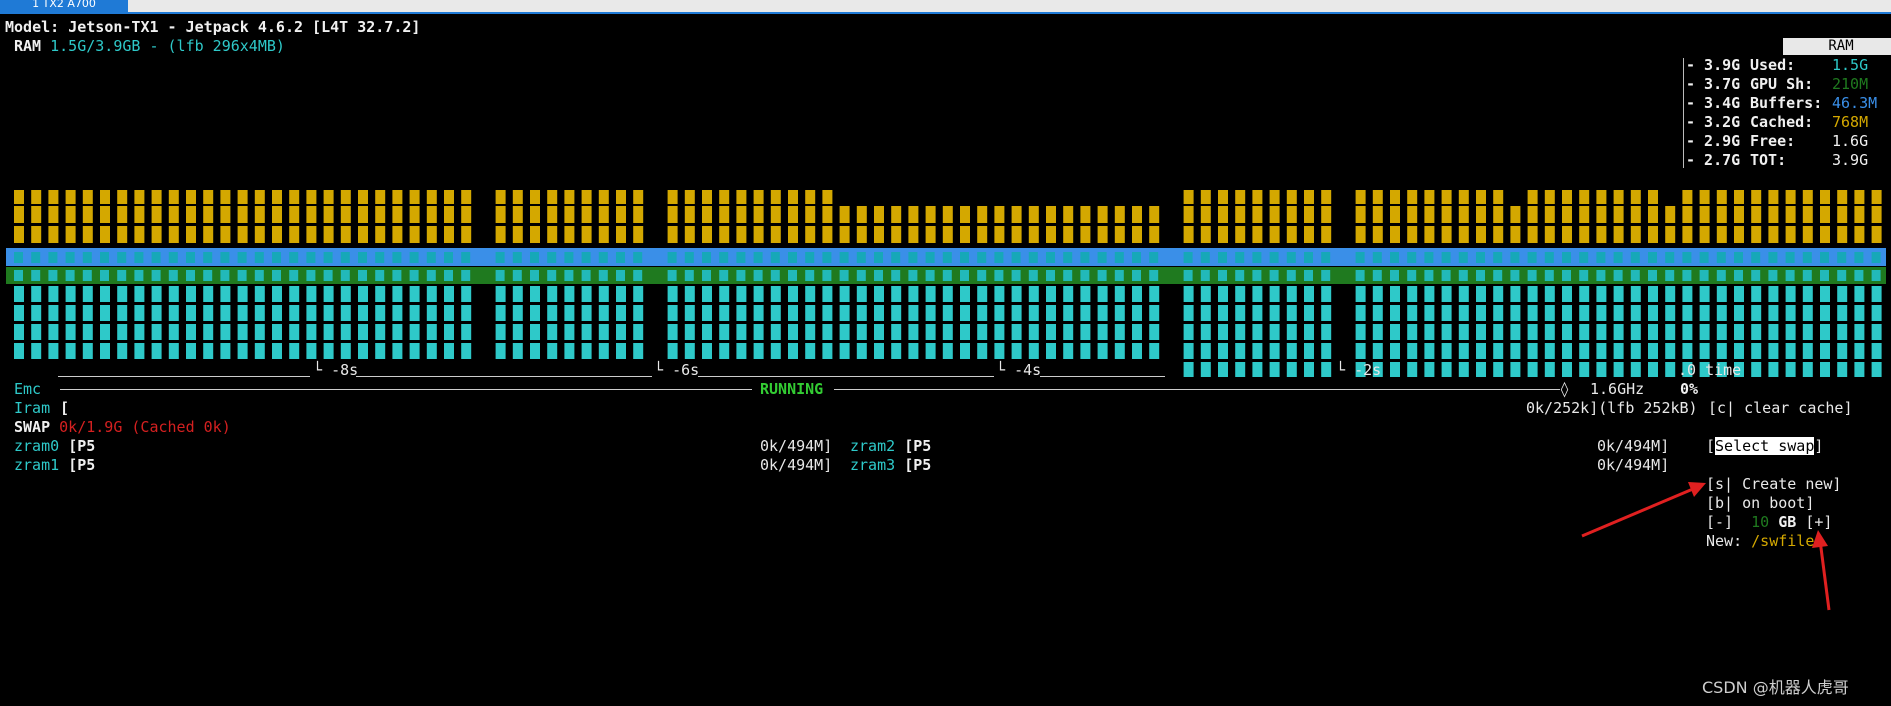 Image resolution: width=1891 pixels, height=706 pixels. What do you see at coordinates (1820, 539) in the screenshot?
I see `arrow-head` at bounding box center [1820, 539].